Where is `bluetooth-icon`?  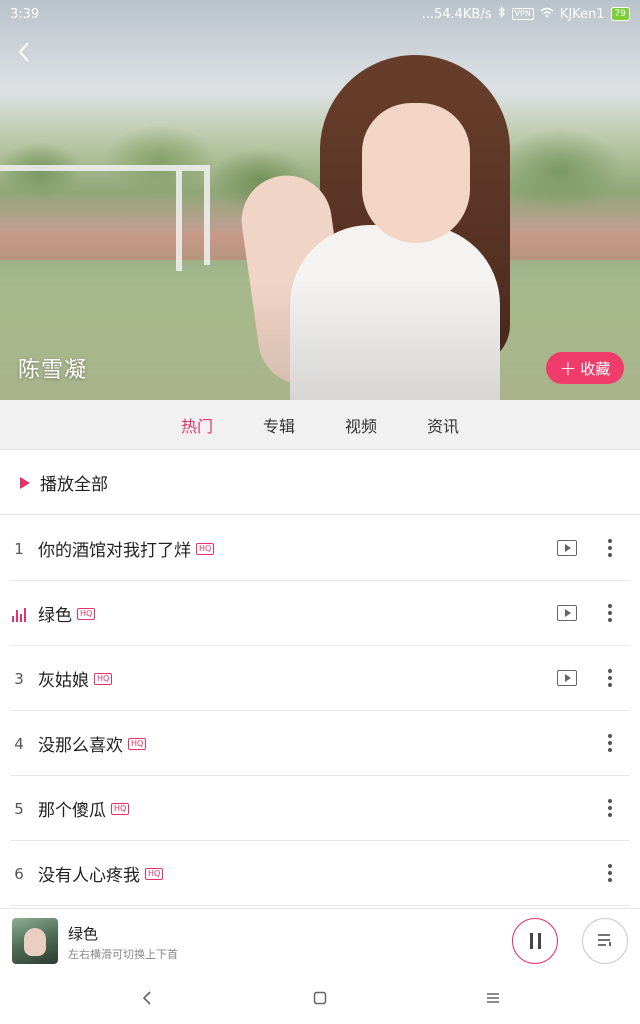
bluetooth-icon is located at coordinates (502, 14).